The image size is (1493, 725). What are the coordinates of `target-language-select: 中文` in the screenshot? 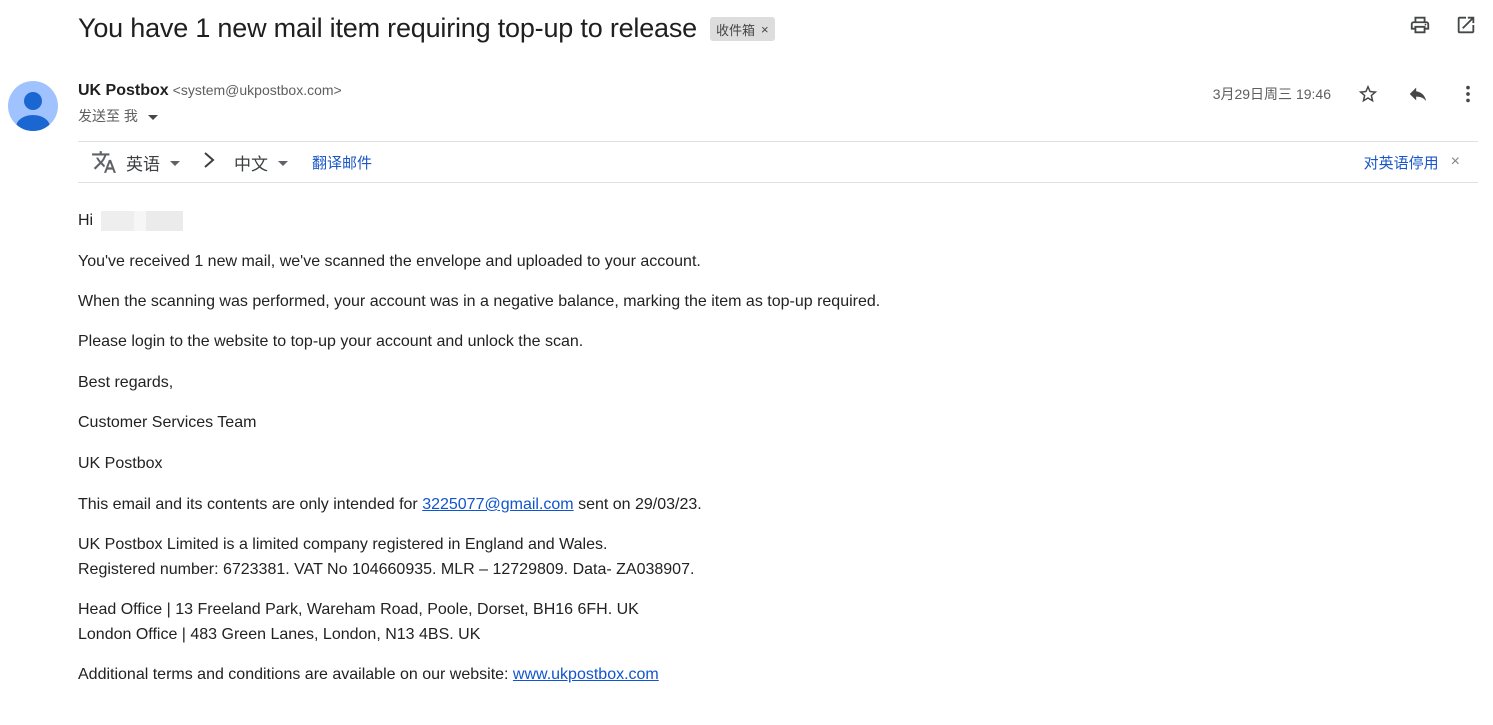 It's located at (261, 162).